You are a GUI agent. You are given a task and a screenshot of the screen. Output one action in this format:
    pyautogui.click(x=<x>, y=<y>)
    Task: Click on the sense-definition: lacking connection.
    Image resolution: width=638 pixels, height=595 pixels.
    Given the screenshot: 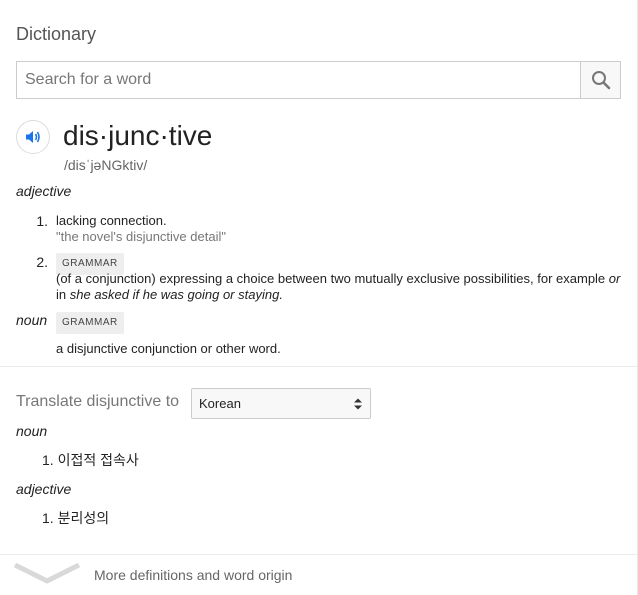 What is the action you would take?
    pyautogui.click(x=111, y=220)
    